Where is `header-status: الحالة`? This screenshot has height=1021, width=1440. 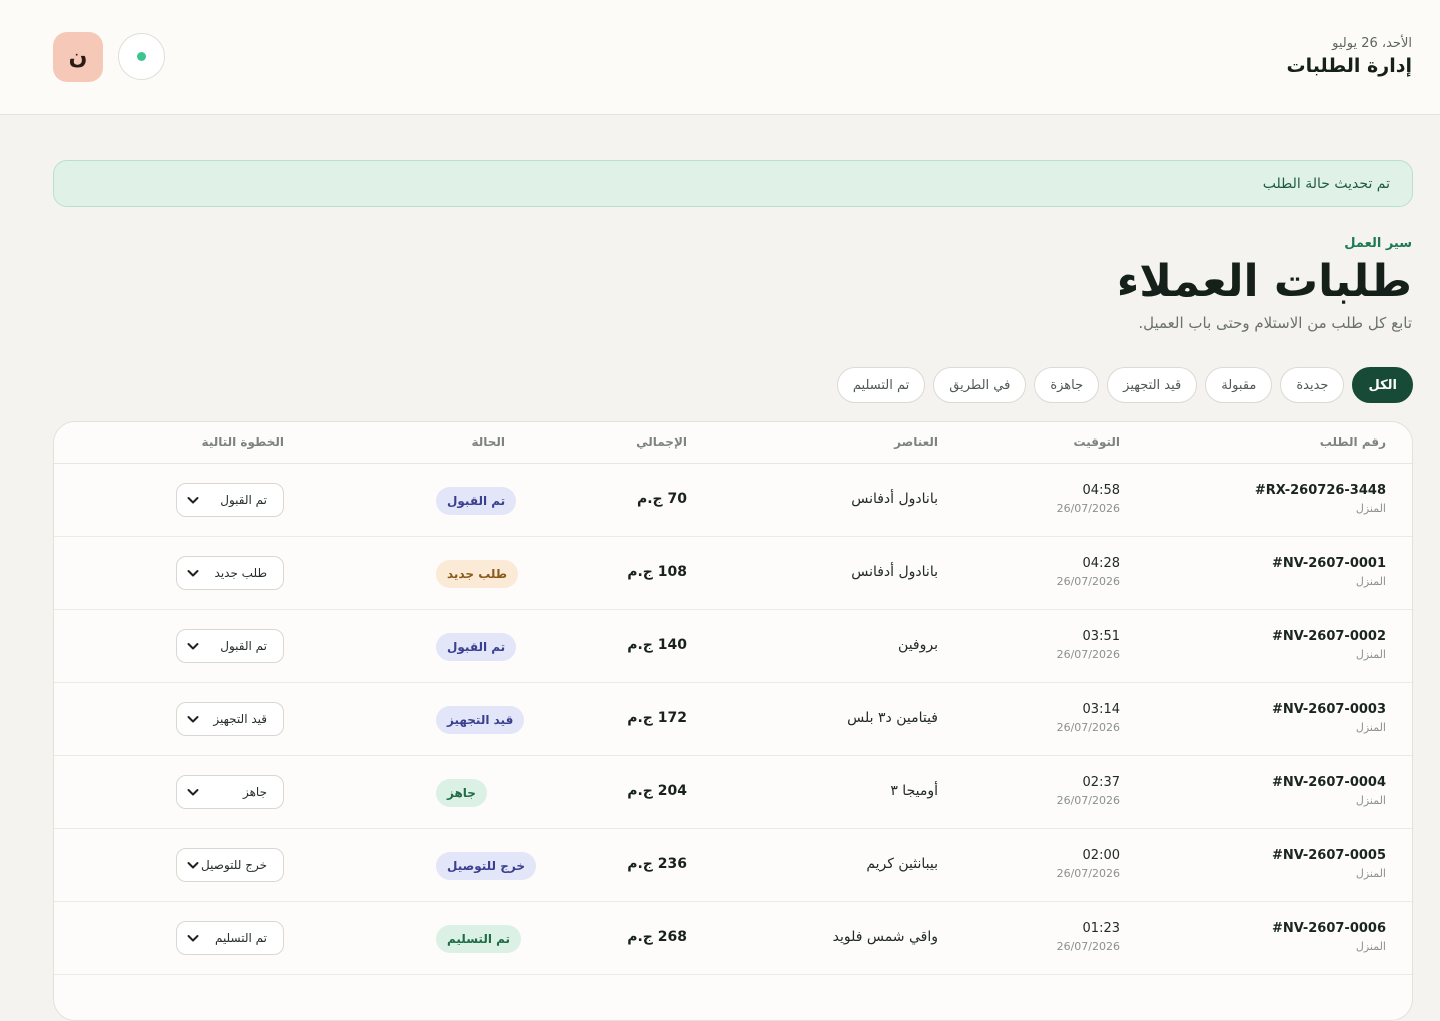 header-status: الحالة is located at coordinates (488, 442).